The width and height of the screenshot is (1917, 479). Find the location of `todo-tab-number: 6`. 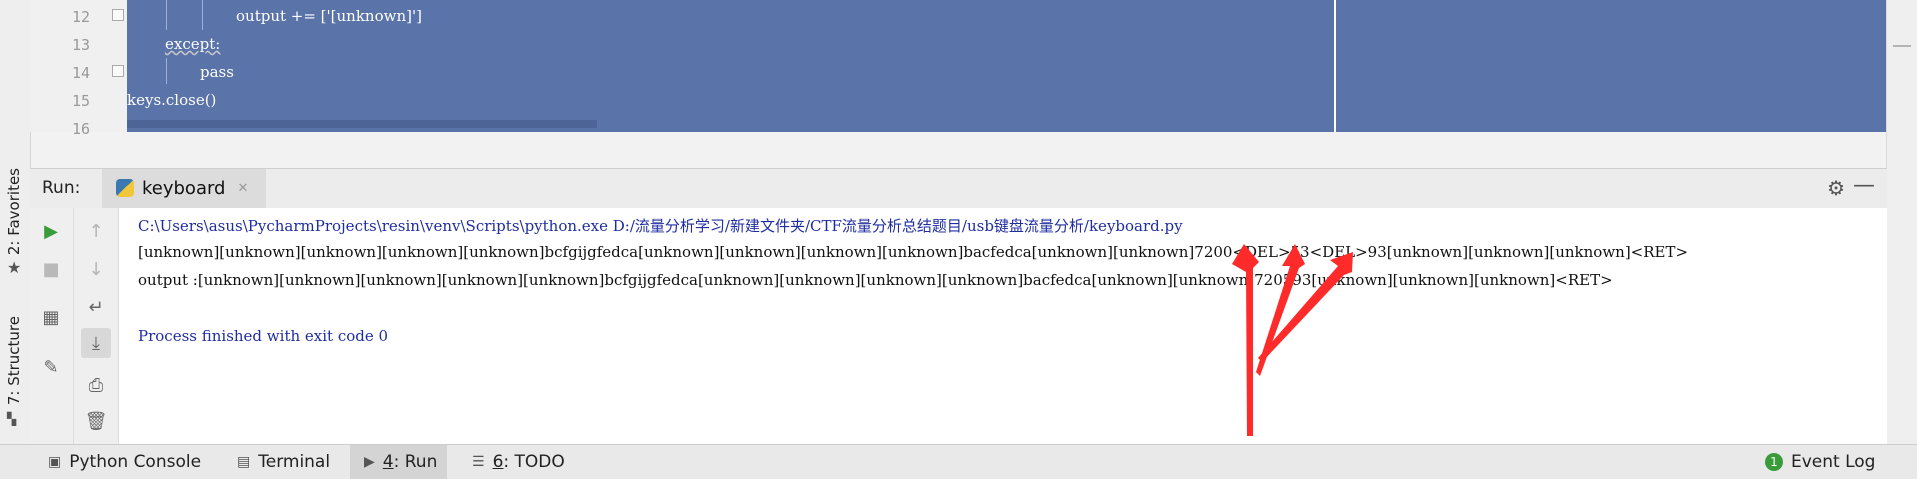

todo-tab-number: 6 is located at coordinates (498, 462).